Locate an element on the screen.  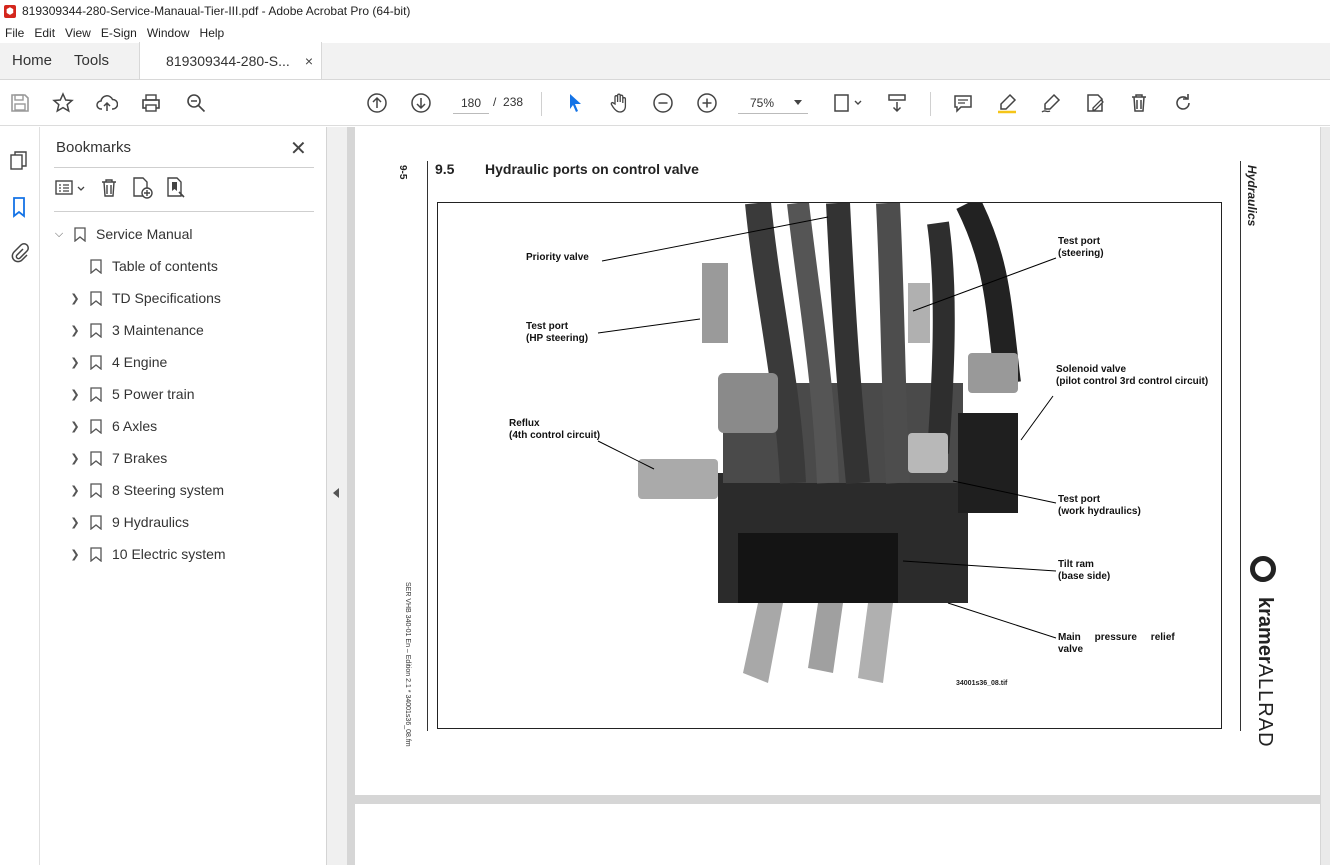
cloud-upload-icon is located at coordinates (107, 103).